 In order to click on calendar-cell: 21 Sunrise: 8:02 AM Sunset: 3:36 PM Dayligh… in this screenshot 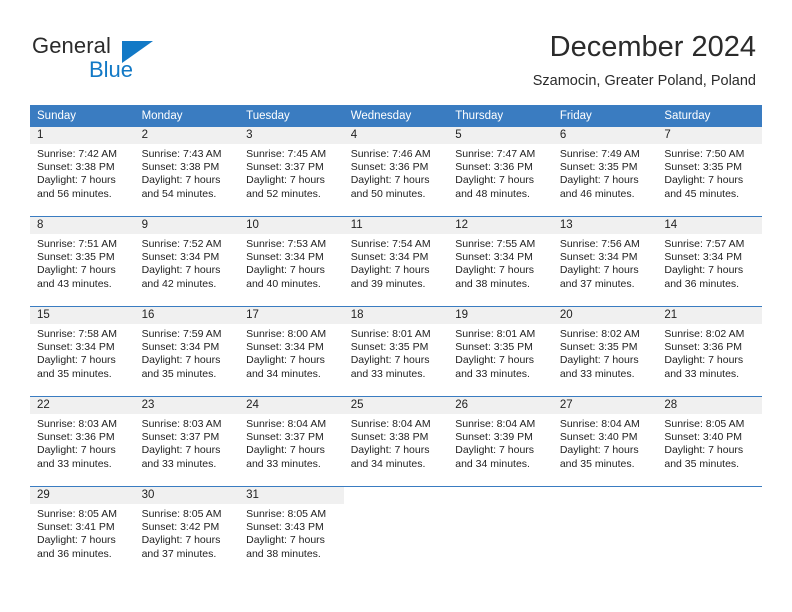, I will do `click(709, 351)`.